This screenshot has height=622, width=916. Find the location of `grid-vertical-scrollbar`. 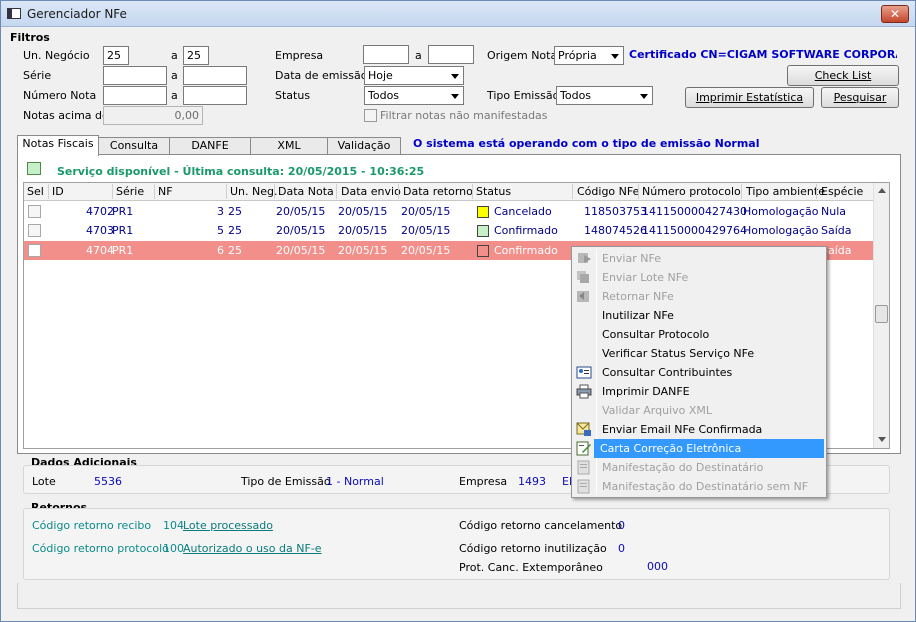

grid-vertical-scrollbar is located at coordinates (881, 315).